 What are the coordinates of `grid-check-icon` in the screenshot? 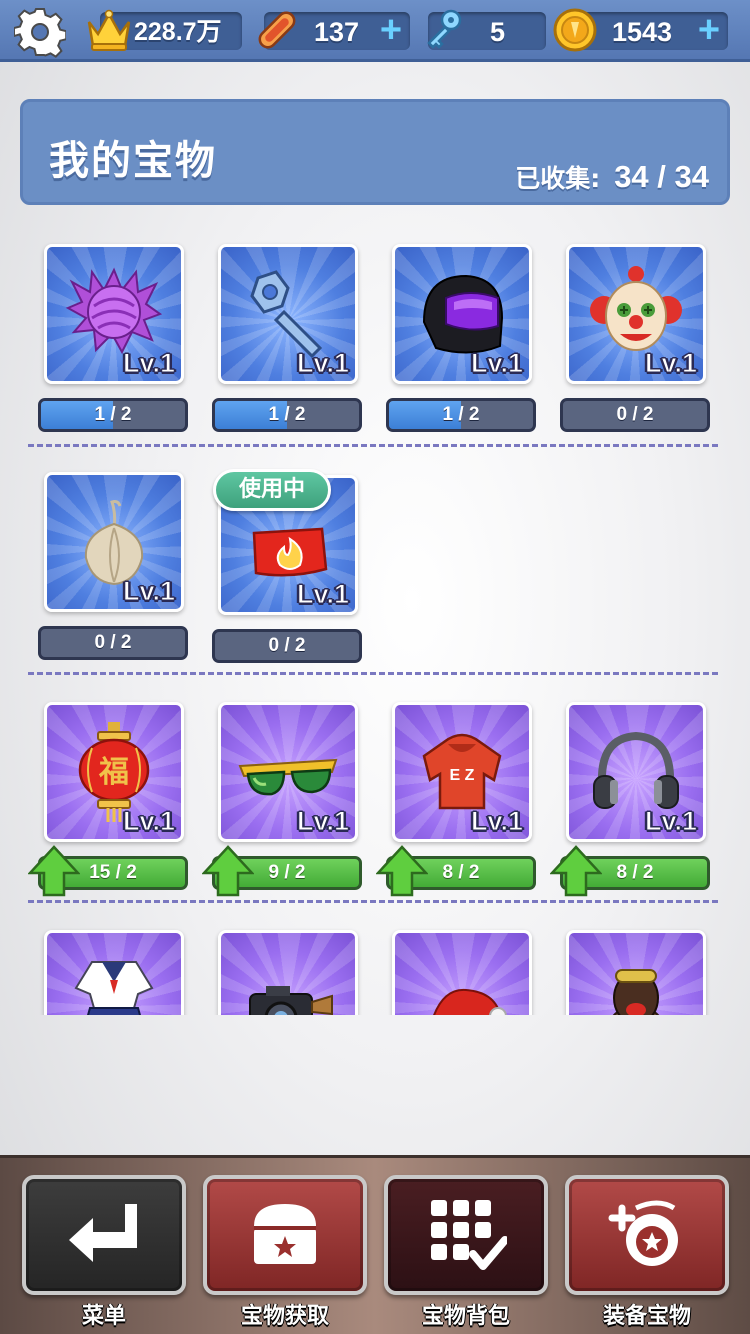 It's located at (469, 1235).